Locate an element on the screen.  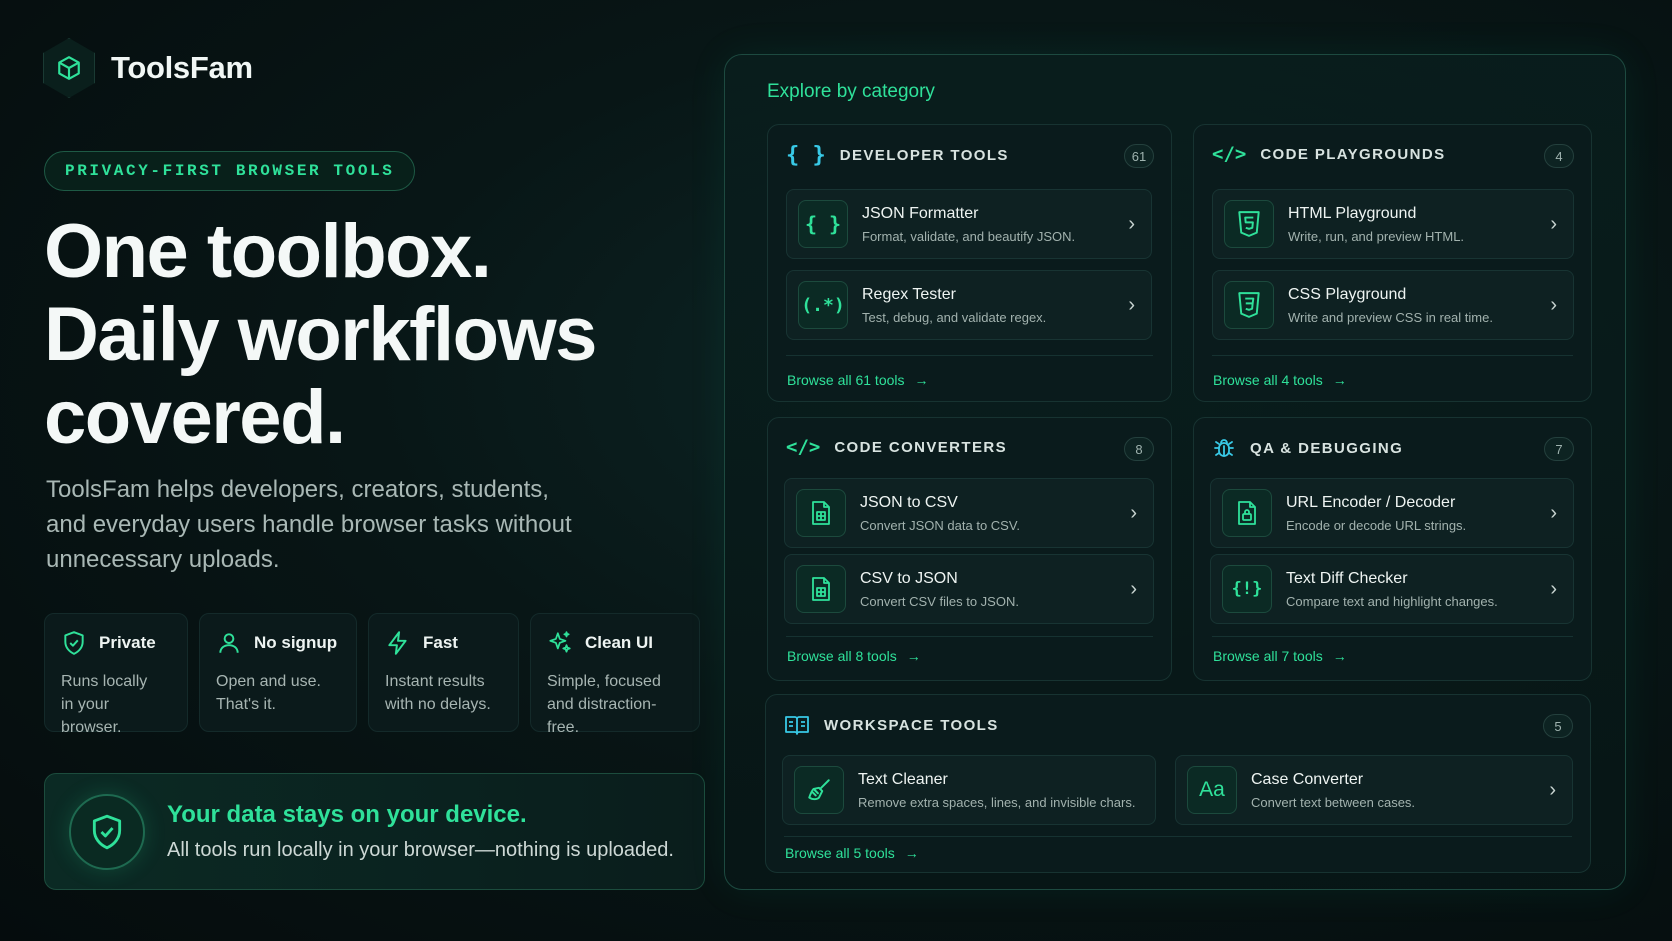
browse-link-code-playgrounds: Browse all 4 tools → is located at coordinates (1280, 380).